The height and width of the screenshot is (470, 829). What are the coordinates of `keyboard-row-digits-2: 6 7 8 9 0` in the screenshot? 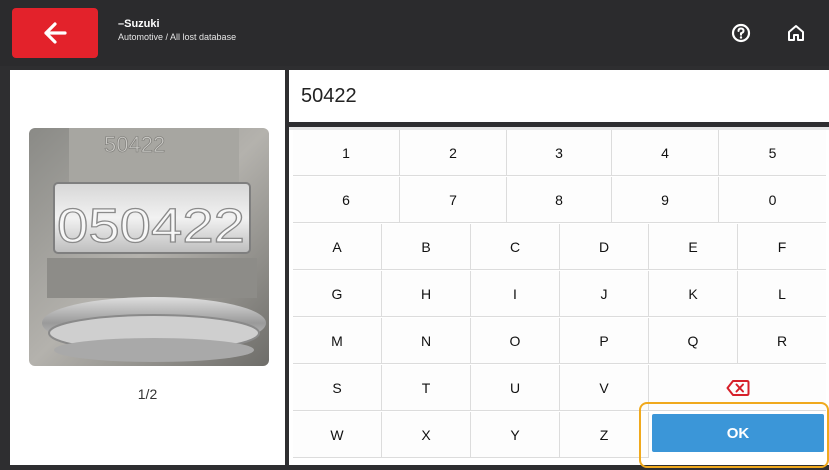 It's located at (559, 200).